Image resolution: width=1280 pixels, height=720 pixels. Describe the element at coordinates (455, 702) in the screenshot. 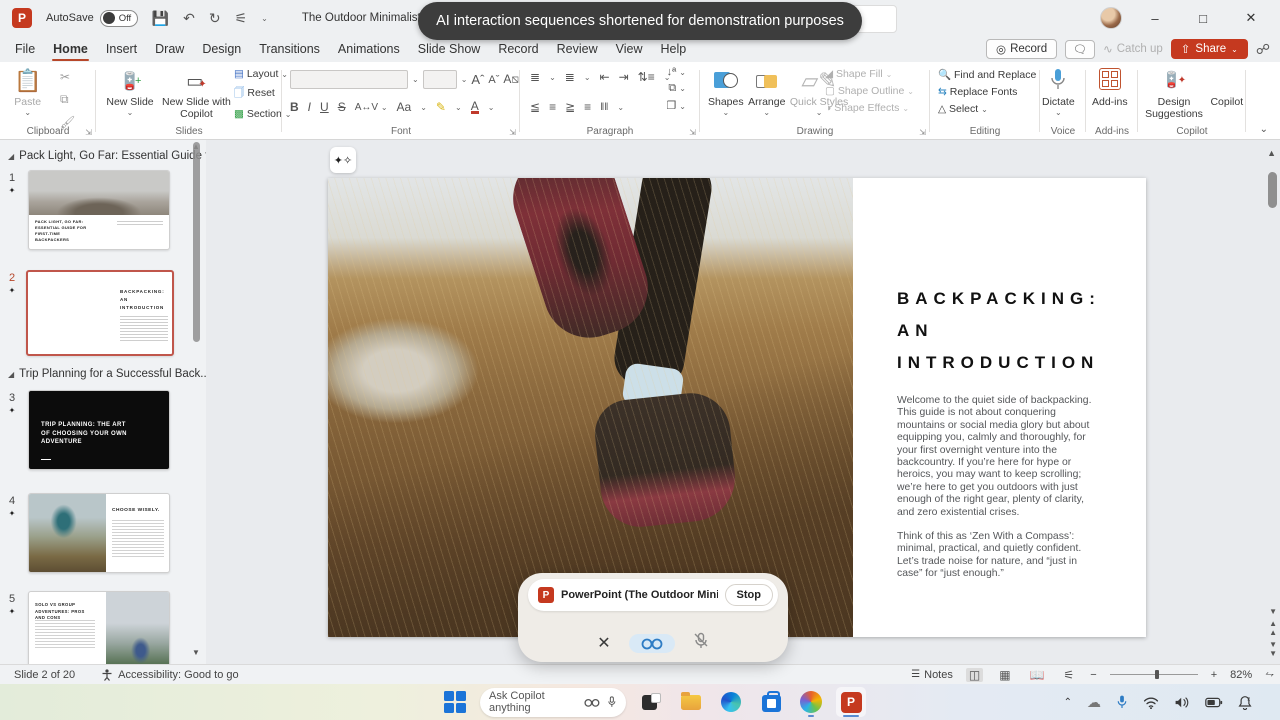

I see `start-button` at that location.